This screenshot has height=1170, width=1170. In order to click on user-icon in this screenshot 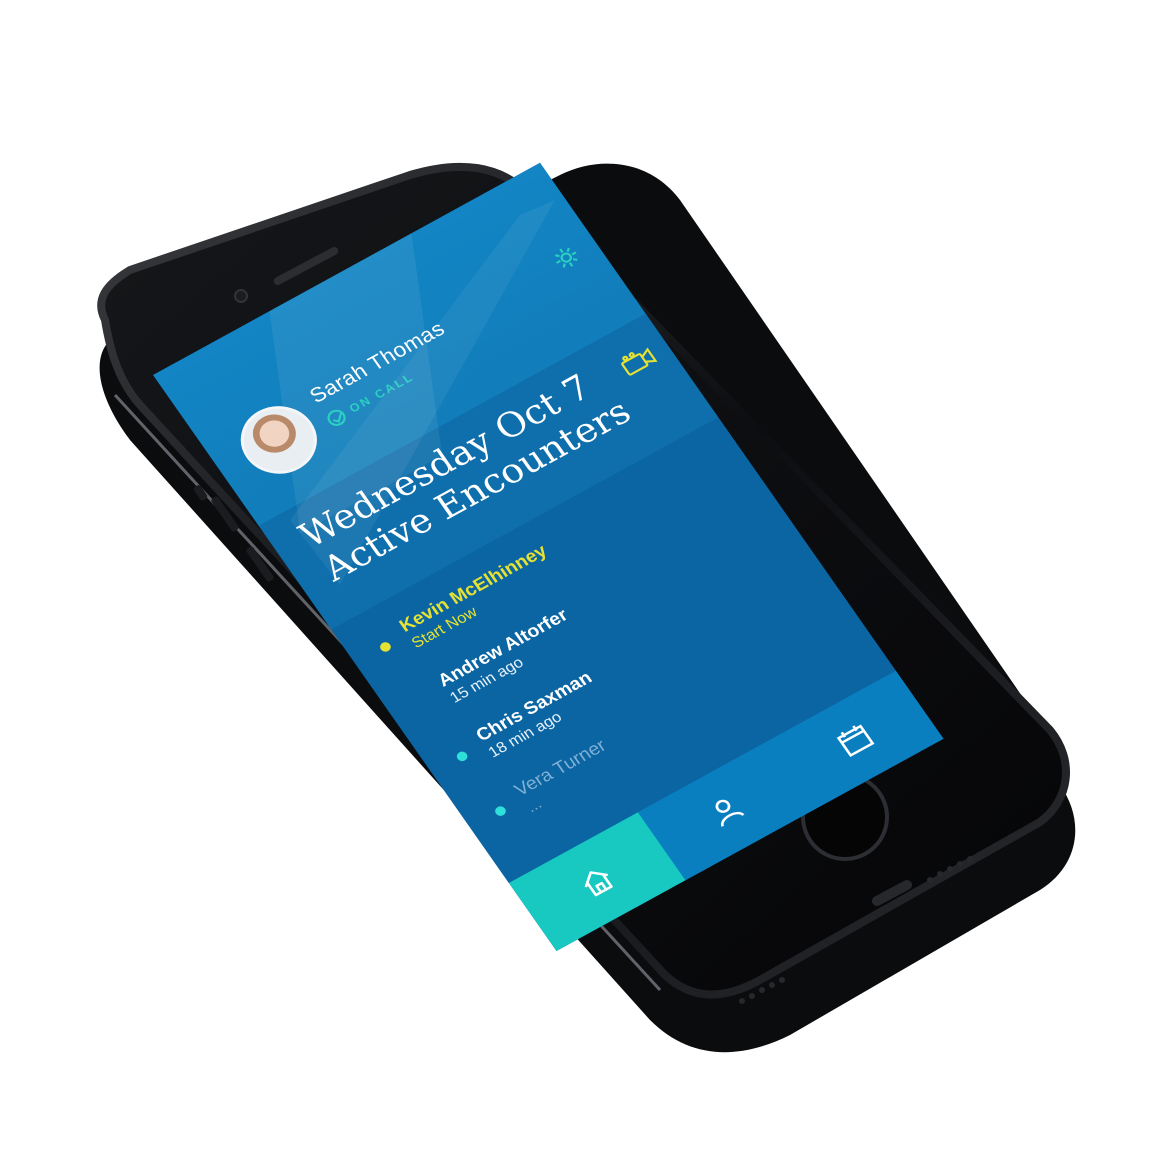, I will do `click(730, 813)`.